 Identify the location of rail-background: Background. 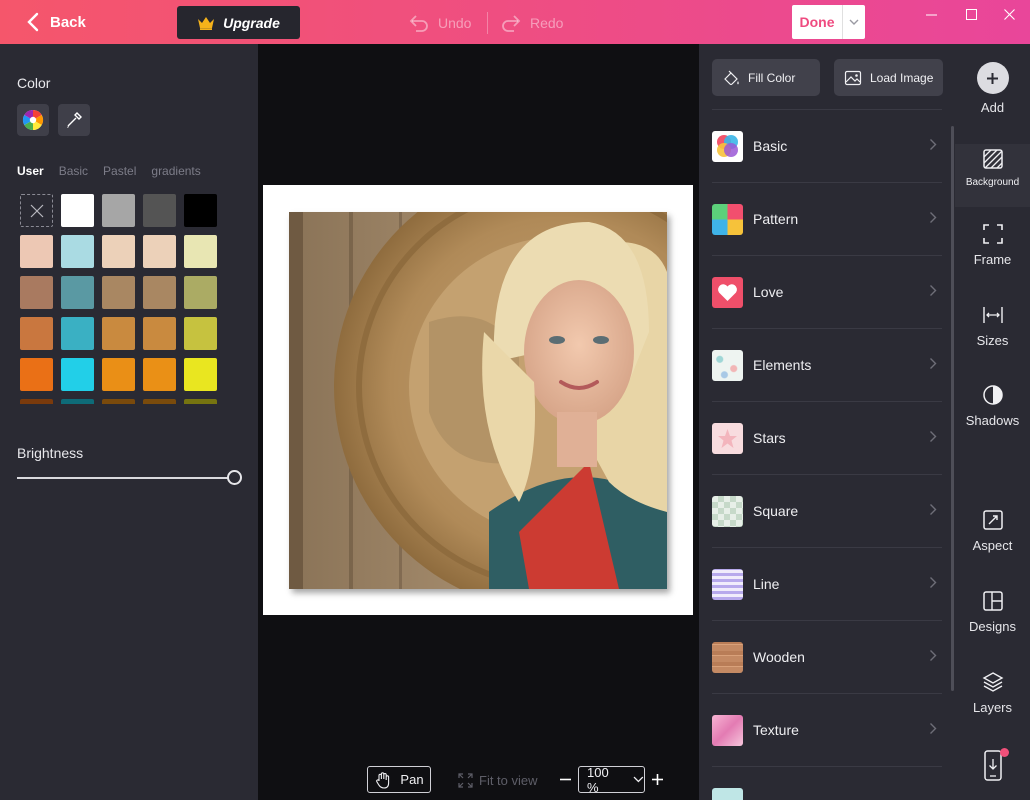
(992, 175).